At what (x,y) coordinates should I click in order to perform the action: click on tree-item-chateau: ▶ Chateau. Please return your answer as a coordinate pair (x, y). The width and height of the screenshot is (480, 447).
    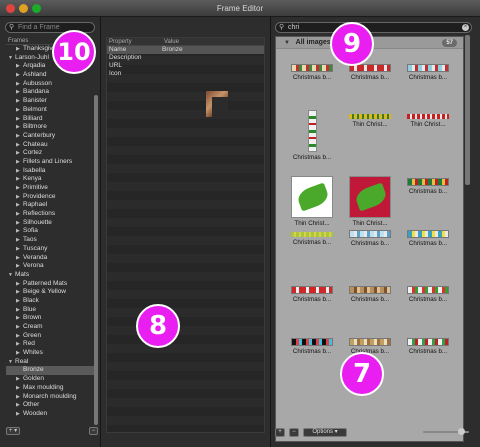
    Looking at the image, I should click on (50, 145).